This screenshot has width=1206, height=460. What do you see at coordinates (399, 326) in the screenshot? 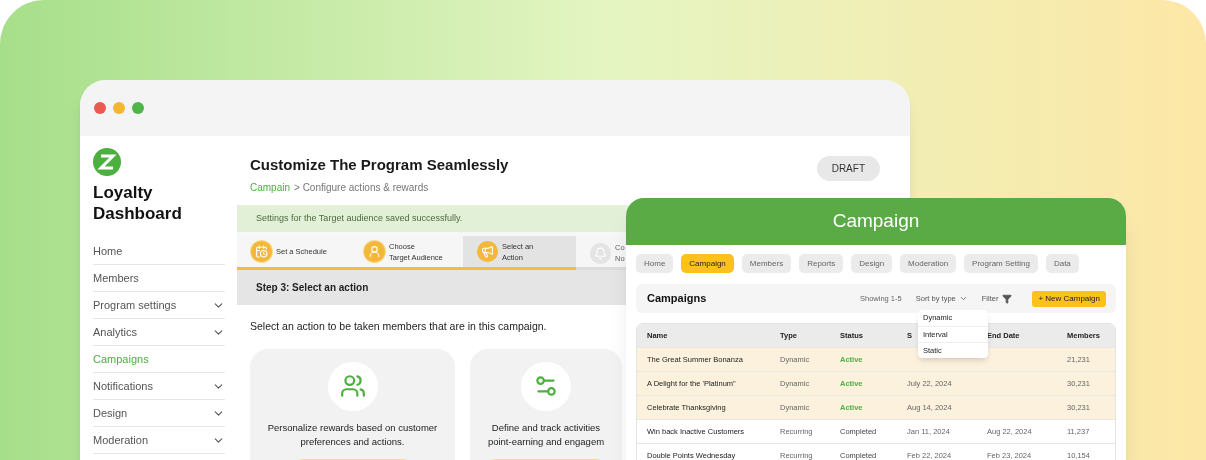
I see `instruction-text: Select an action to be taken members that are in this campaign.` at bounding box center [399, 326].